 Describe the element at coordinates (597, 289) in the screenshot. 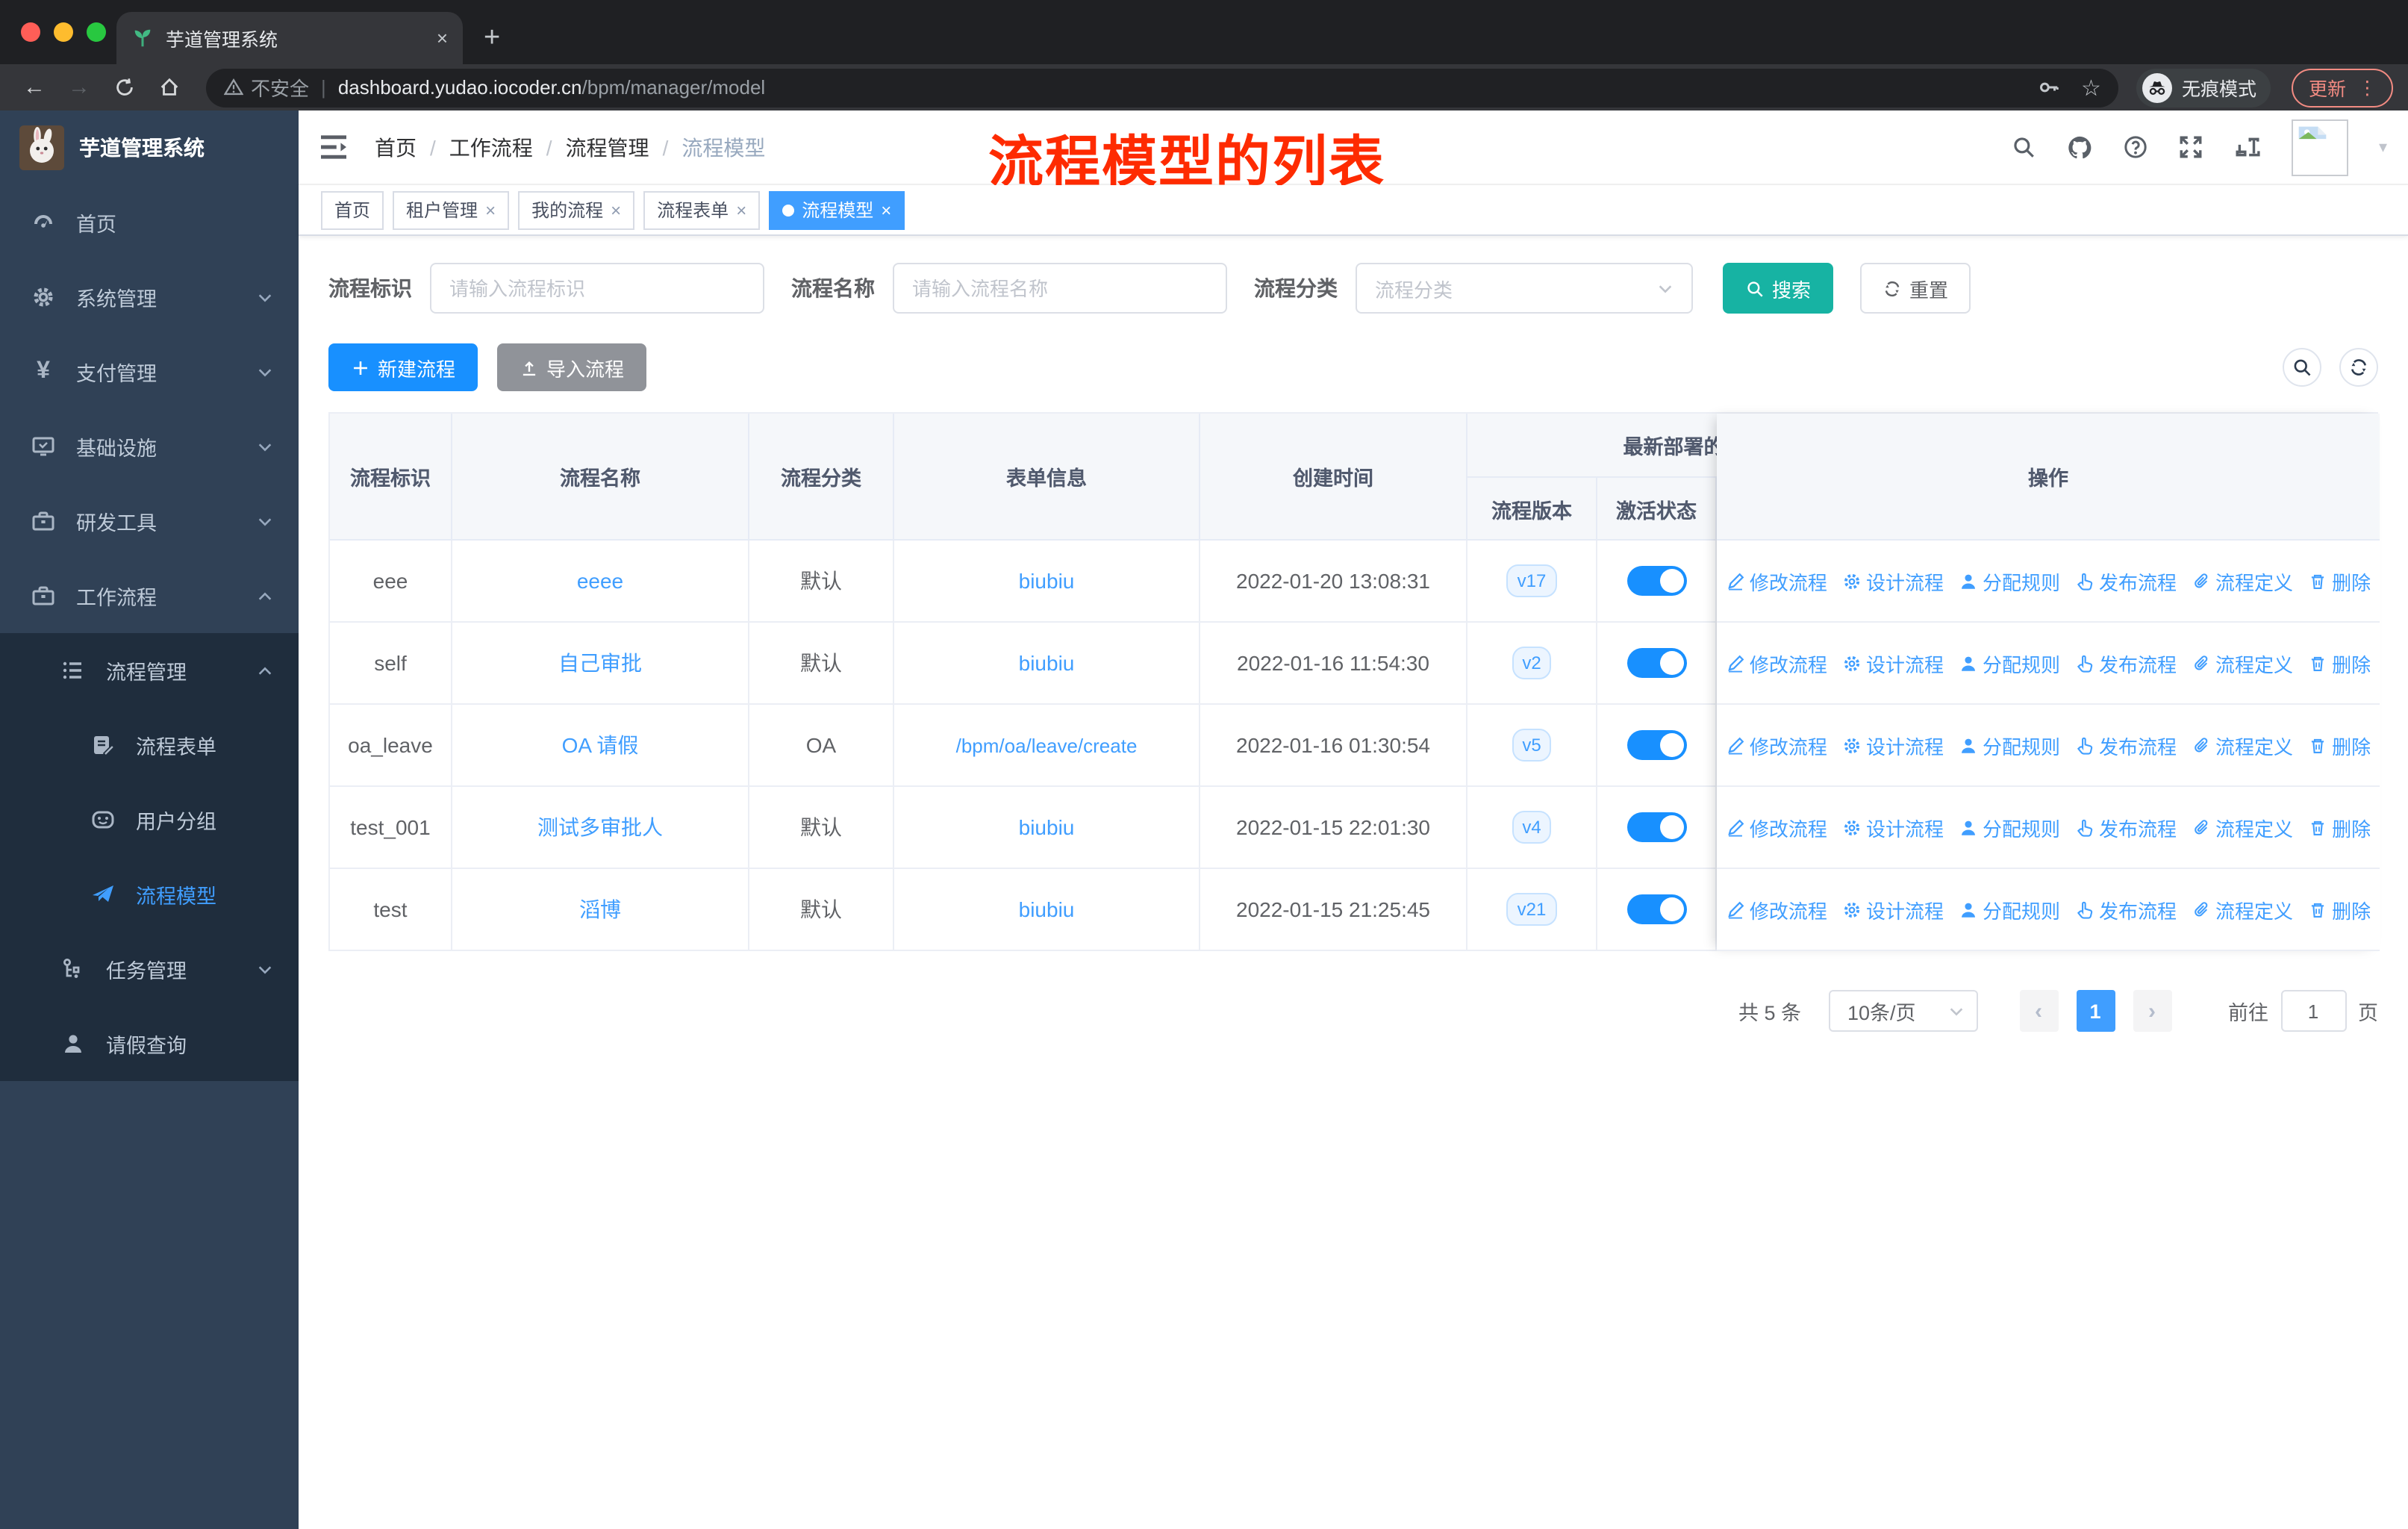

I see `process-id-input` at that location.